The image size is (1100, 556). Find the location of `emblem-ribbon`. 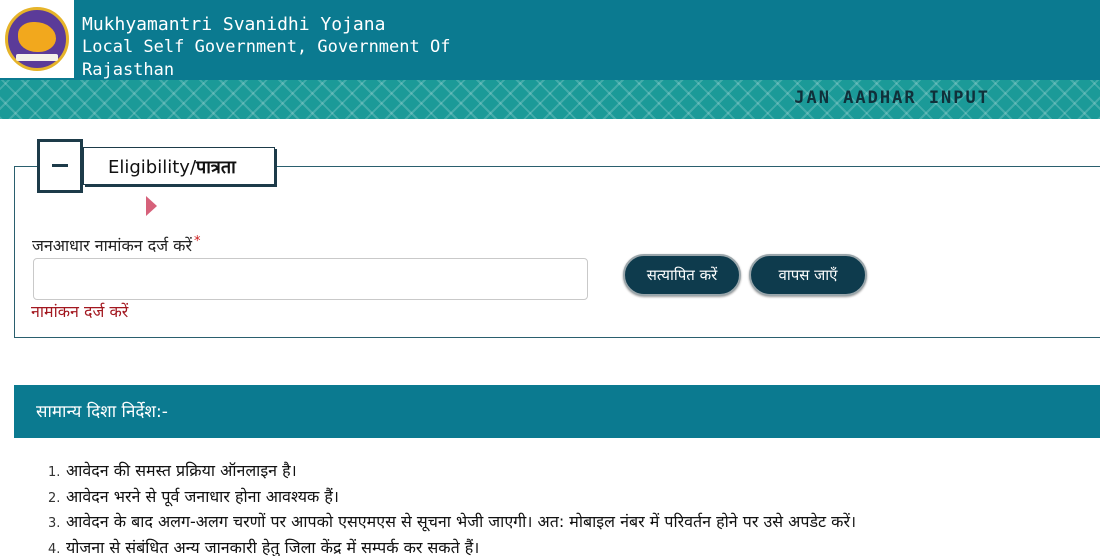

emblem-ribbon is located at coordinates (37, 57).